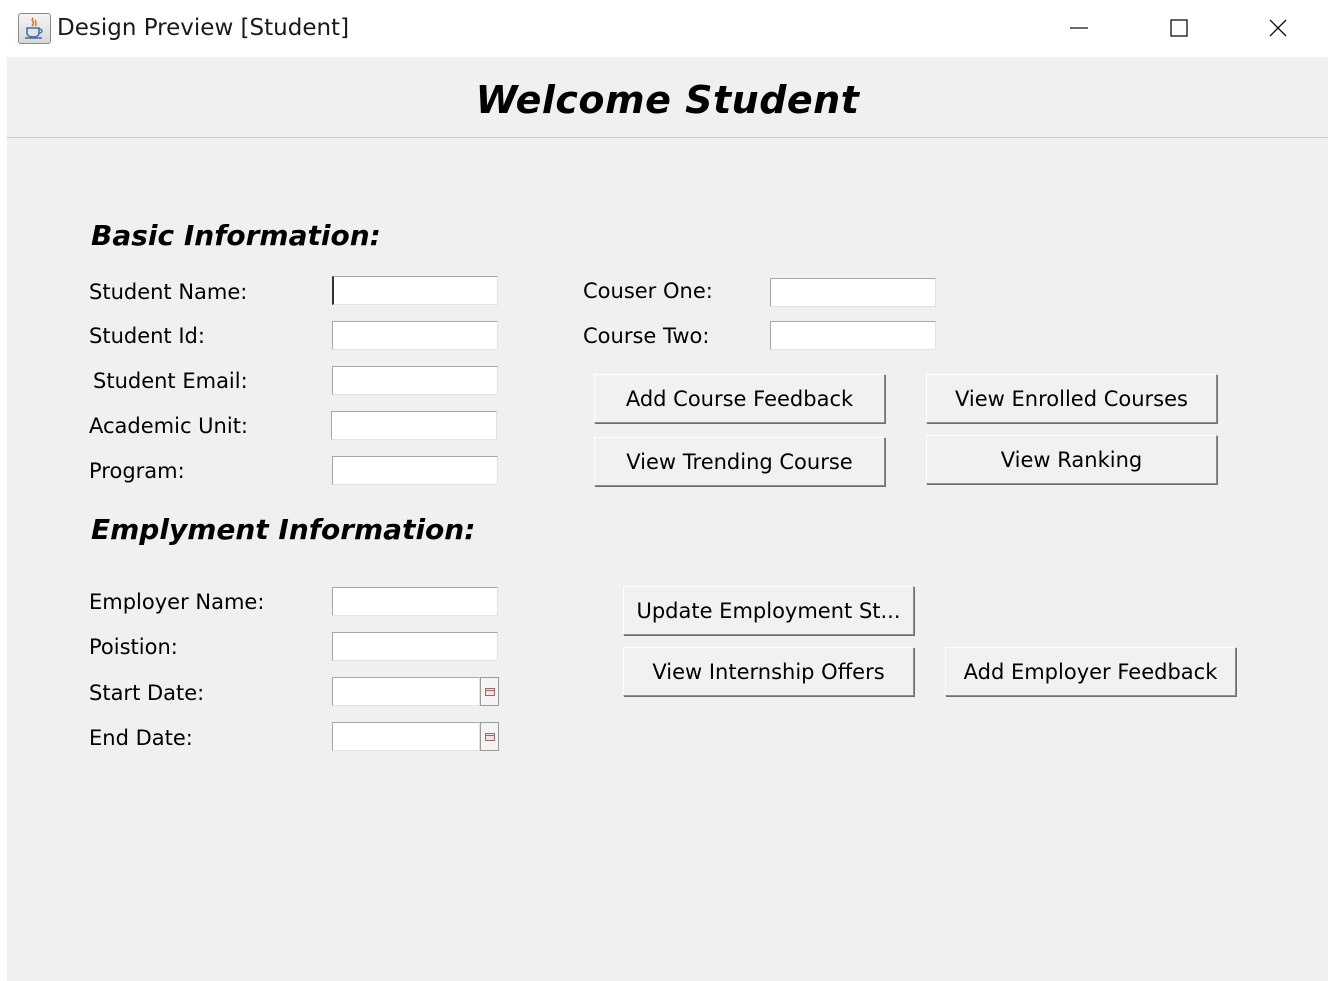 Image resolution: width=1343 pixels, height=981 pixels. What do you see at coordinates (667, 137) in the screenshot?
I see `header-divider` at bounding box center [667, 137].